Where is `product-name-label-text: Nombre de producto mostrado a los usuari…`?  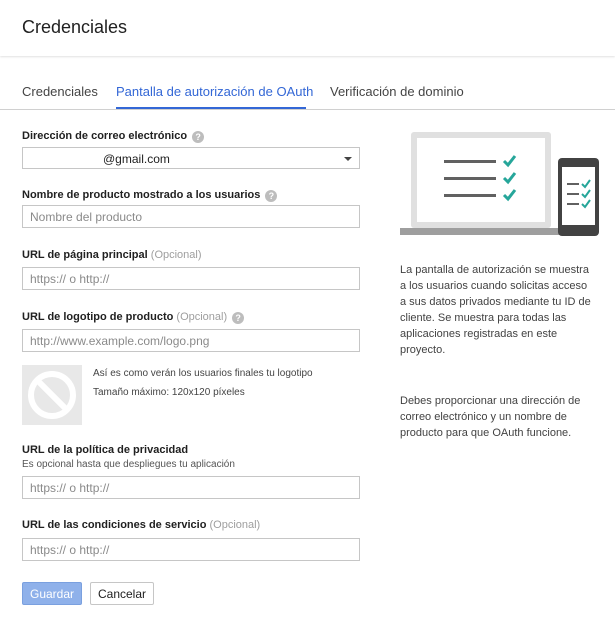 product-name-label-text: Nombre de producto mostrado a los usuari… is located at coordinates (141, 195).